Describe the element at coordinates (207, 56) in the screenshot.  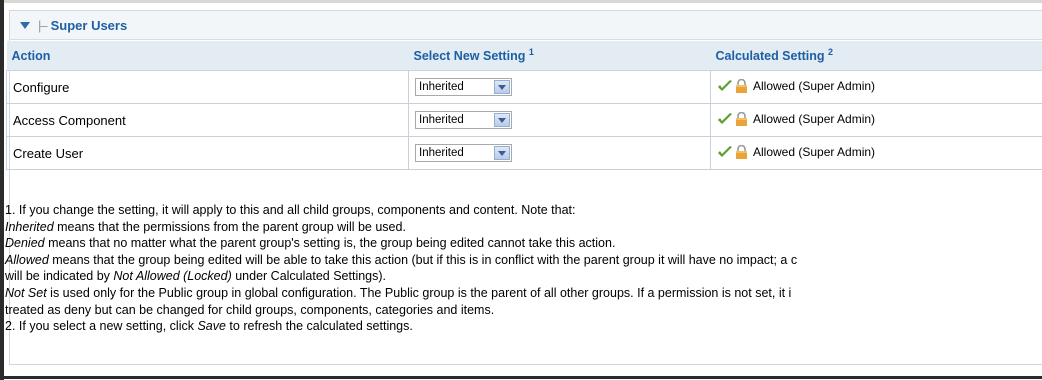
I see `header-action: Action` at that location.